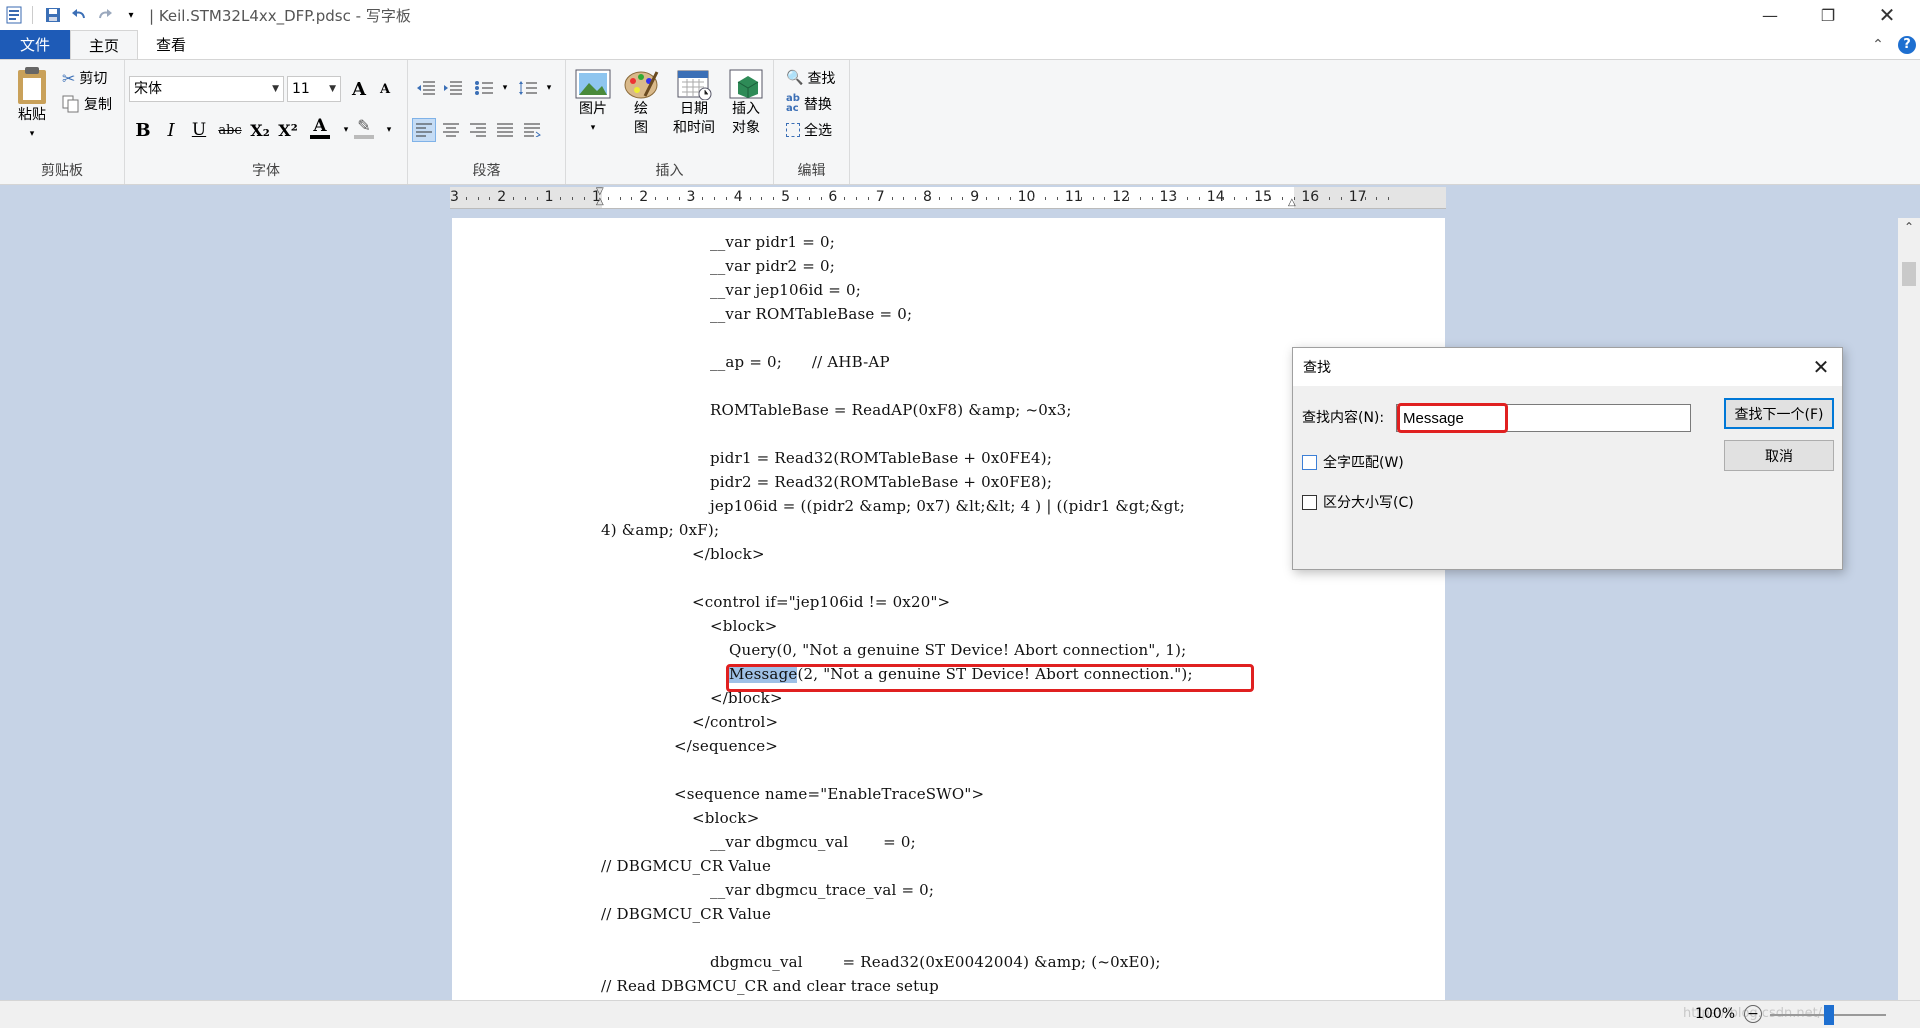  What do you see at coordinates (960, 15) in the screenshot?
I see `title-bar: ▾ | Keil.STM32L4xx_DFP.pdsc - 写字板 — ❐ ✕` at bounding box center [960, 15].